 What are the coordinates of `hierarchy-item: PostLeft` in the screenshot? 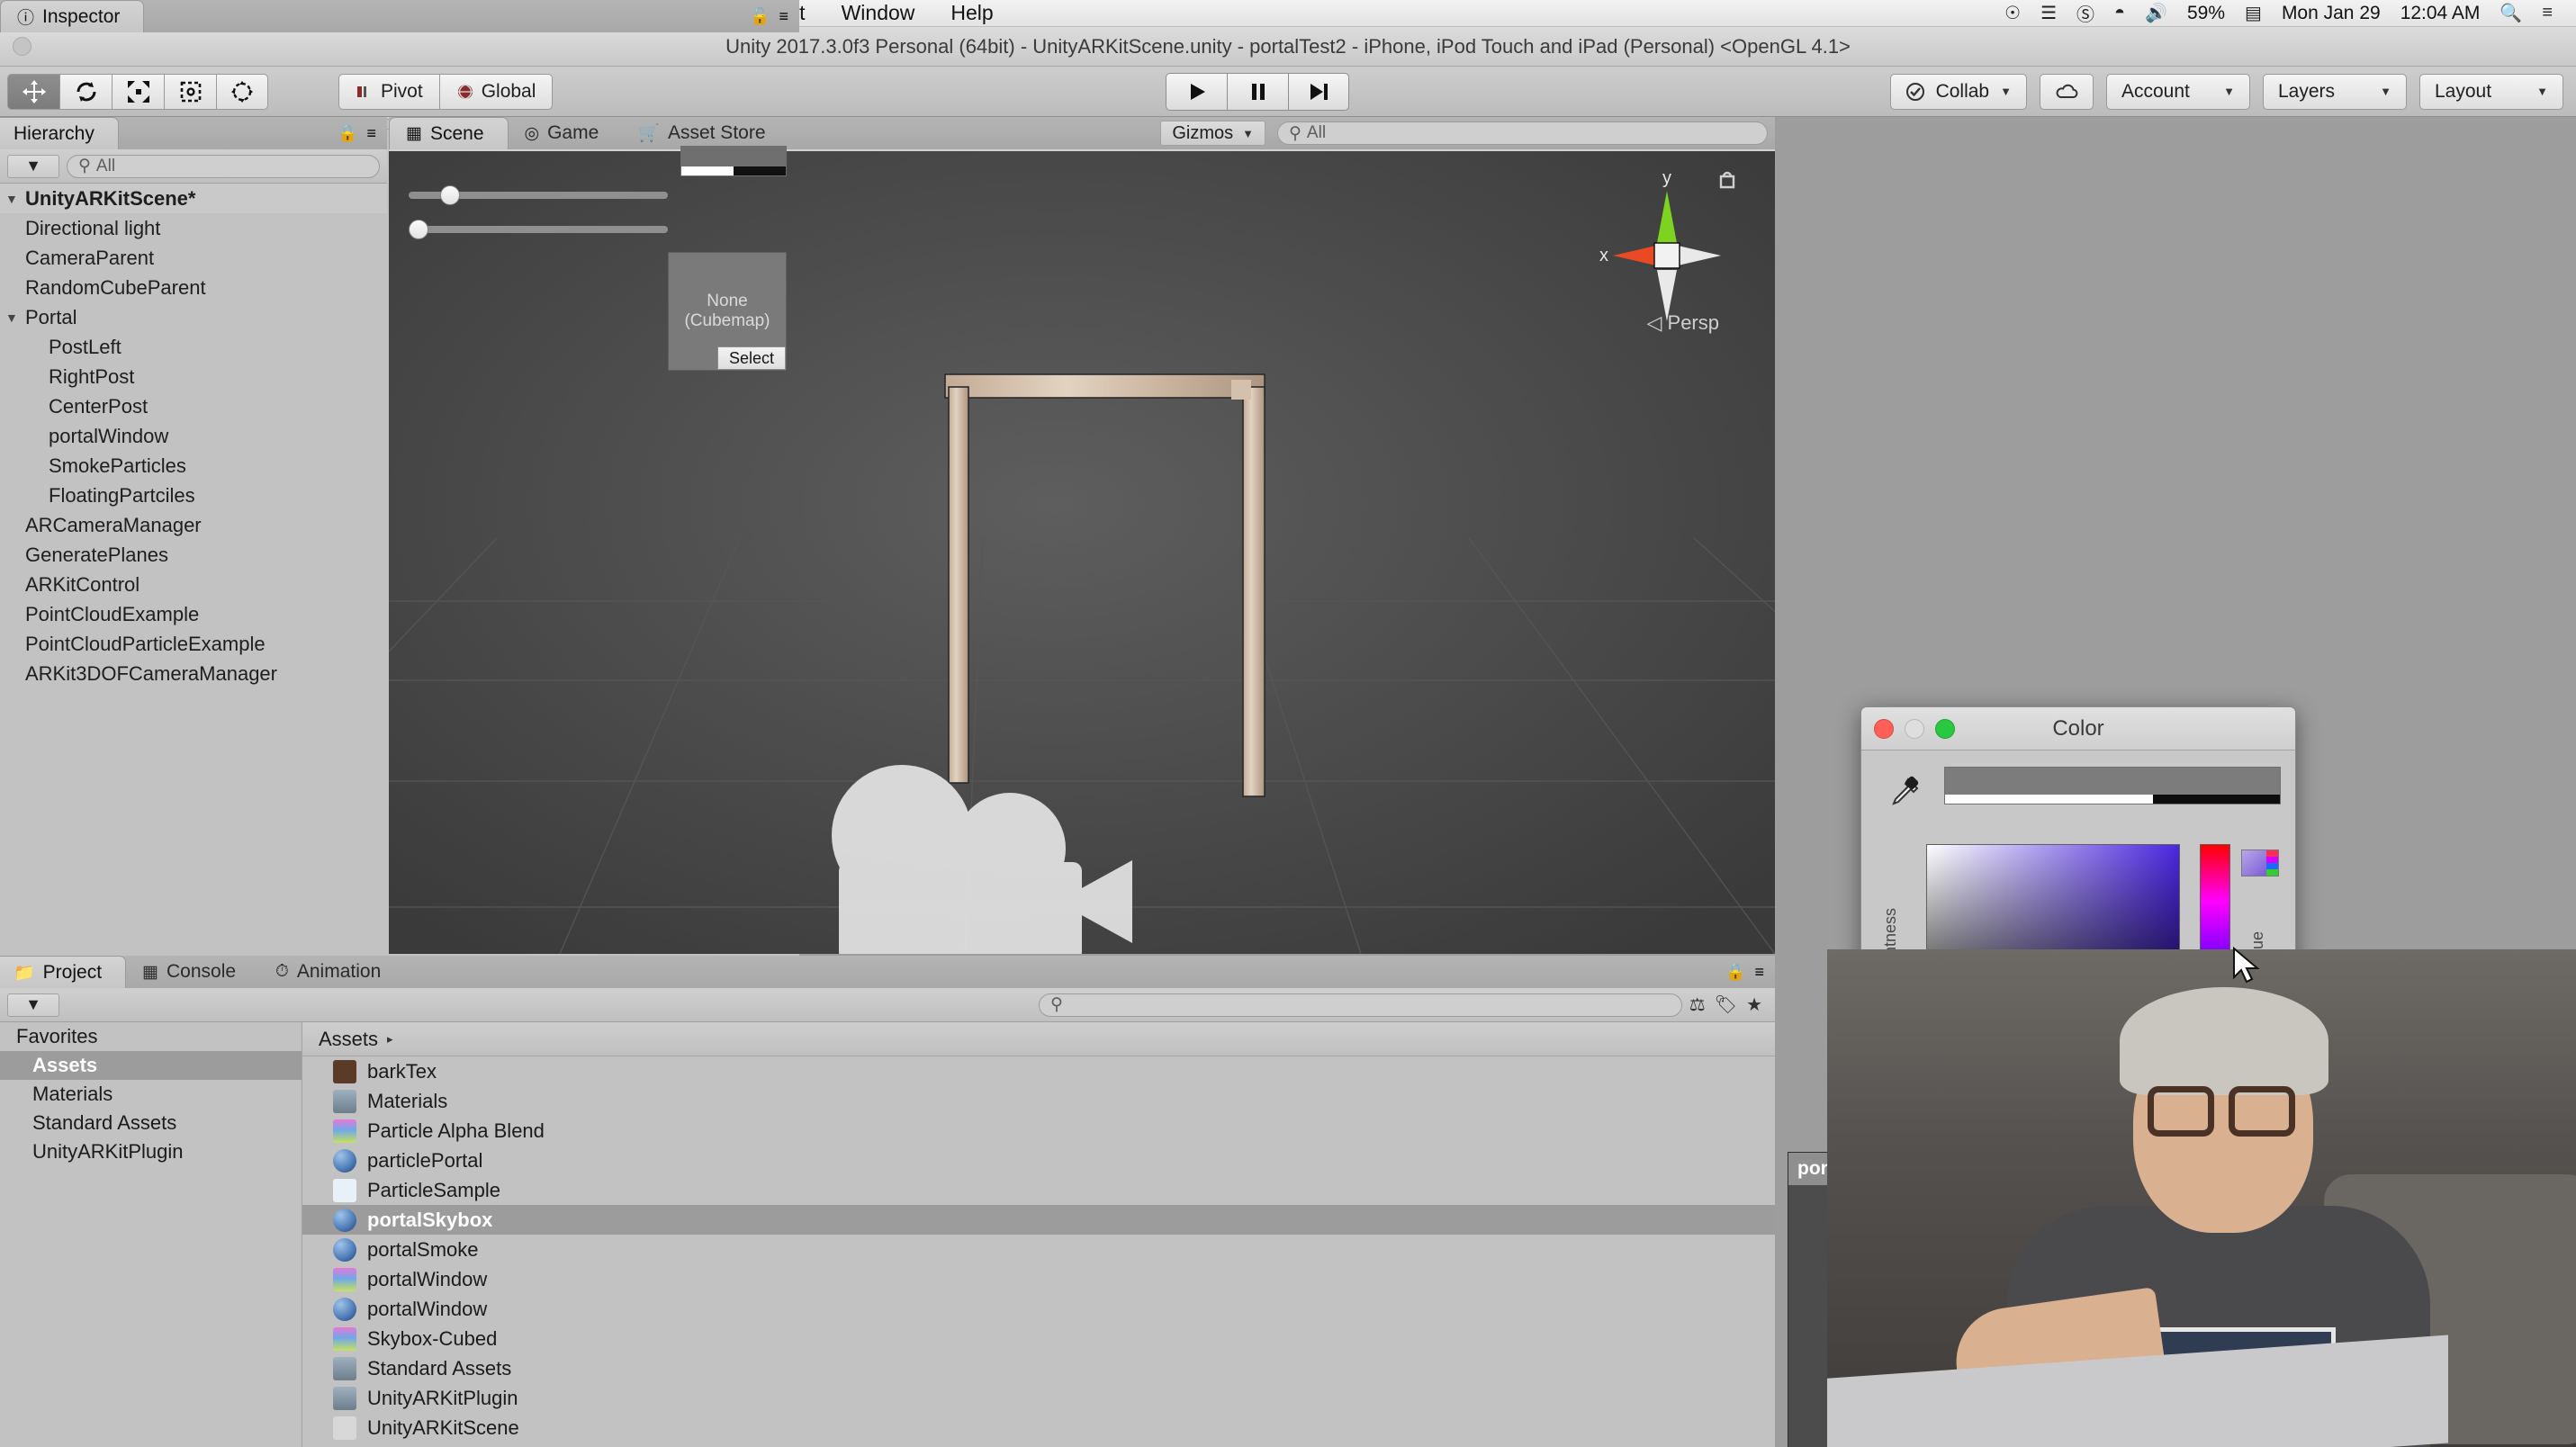 It's located at (193, 347).